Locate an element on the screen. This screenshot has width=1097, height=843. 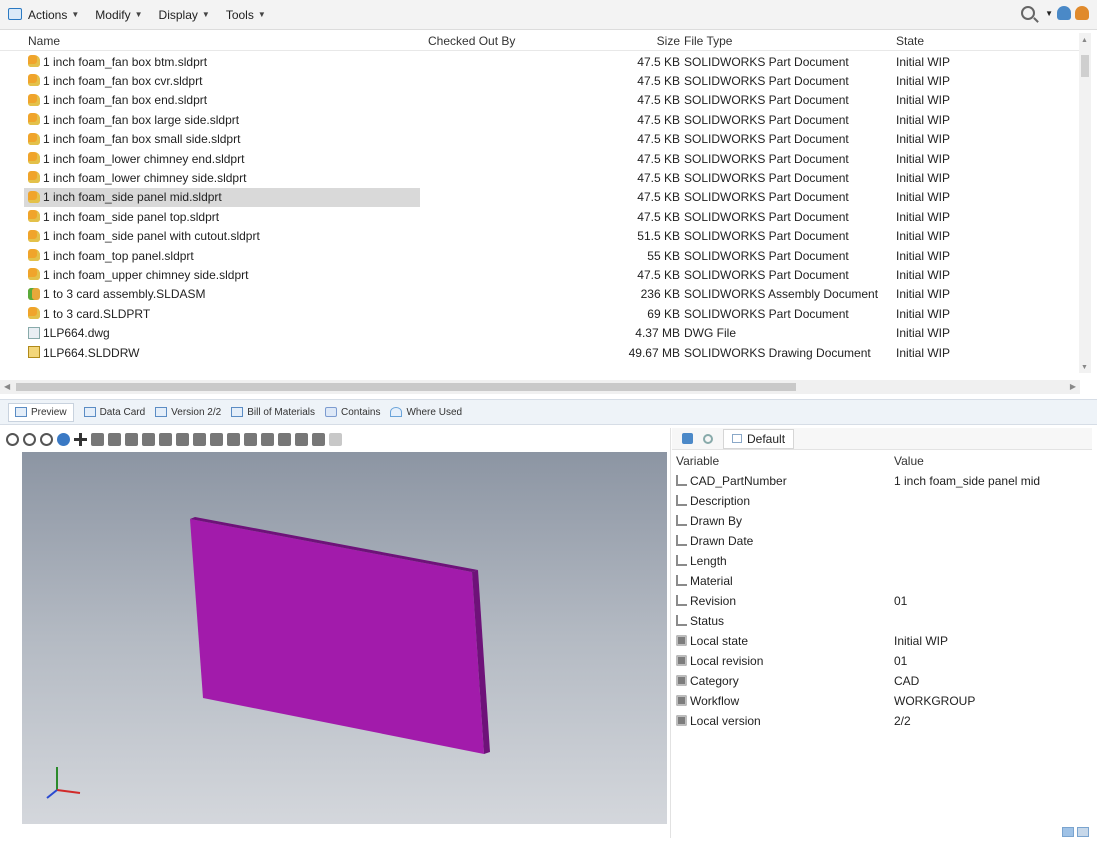
search-dropdown-icon: ▼ is located at coordinates (1049, 13).